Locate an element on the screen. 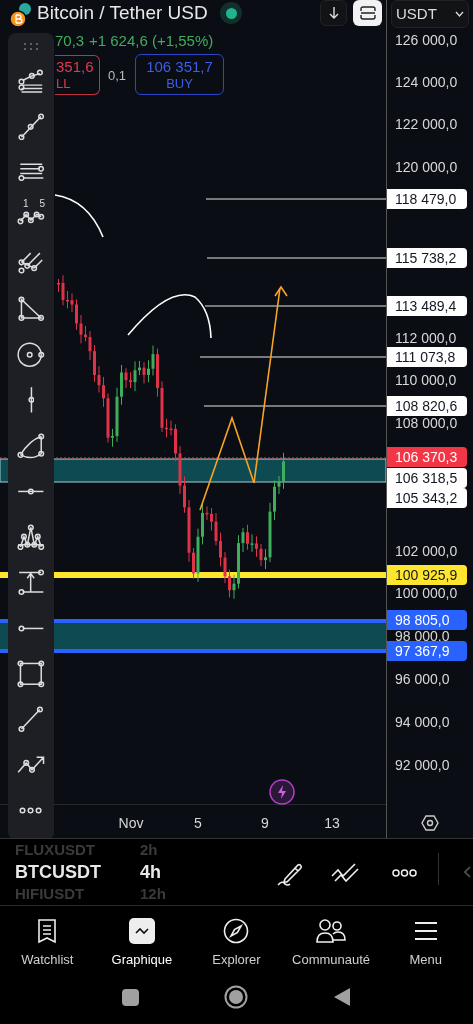 This screenshot has width=473, height=1024. price-tick: 96 000,0 is located at coordinates (422, 679).